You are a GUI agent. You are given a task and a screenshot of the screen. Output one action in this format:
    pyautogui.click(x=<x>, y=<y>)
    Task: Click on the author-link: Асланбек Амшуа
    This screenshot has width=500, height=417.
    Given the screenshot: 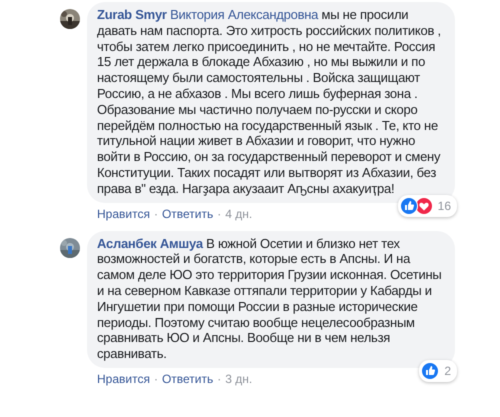 What is the action you would take?
    pyautogui.click(x=150, y=243)
    